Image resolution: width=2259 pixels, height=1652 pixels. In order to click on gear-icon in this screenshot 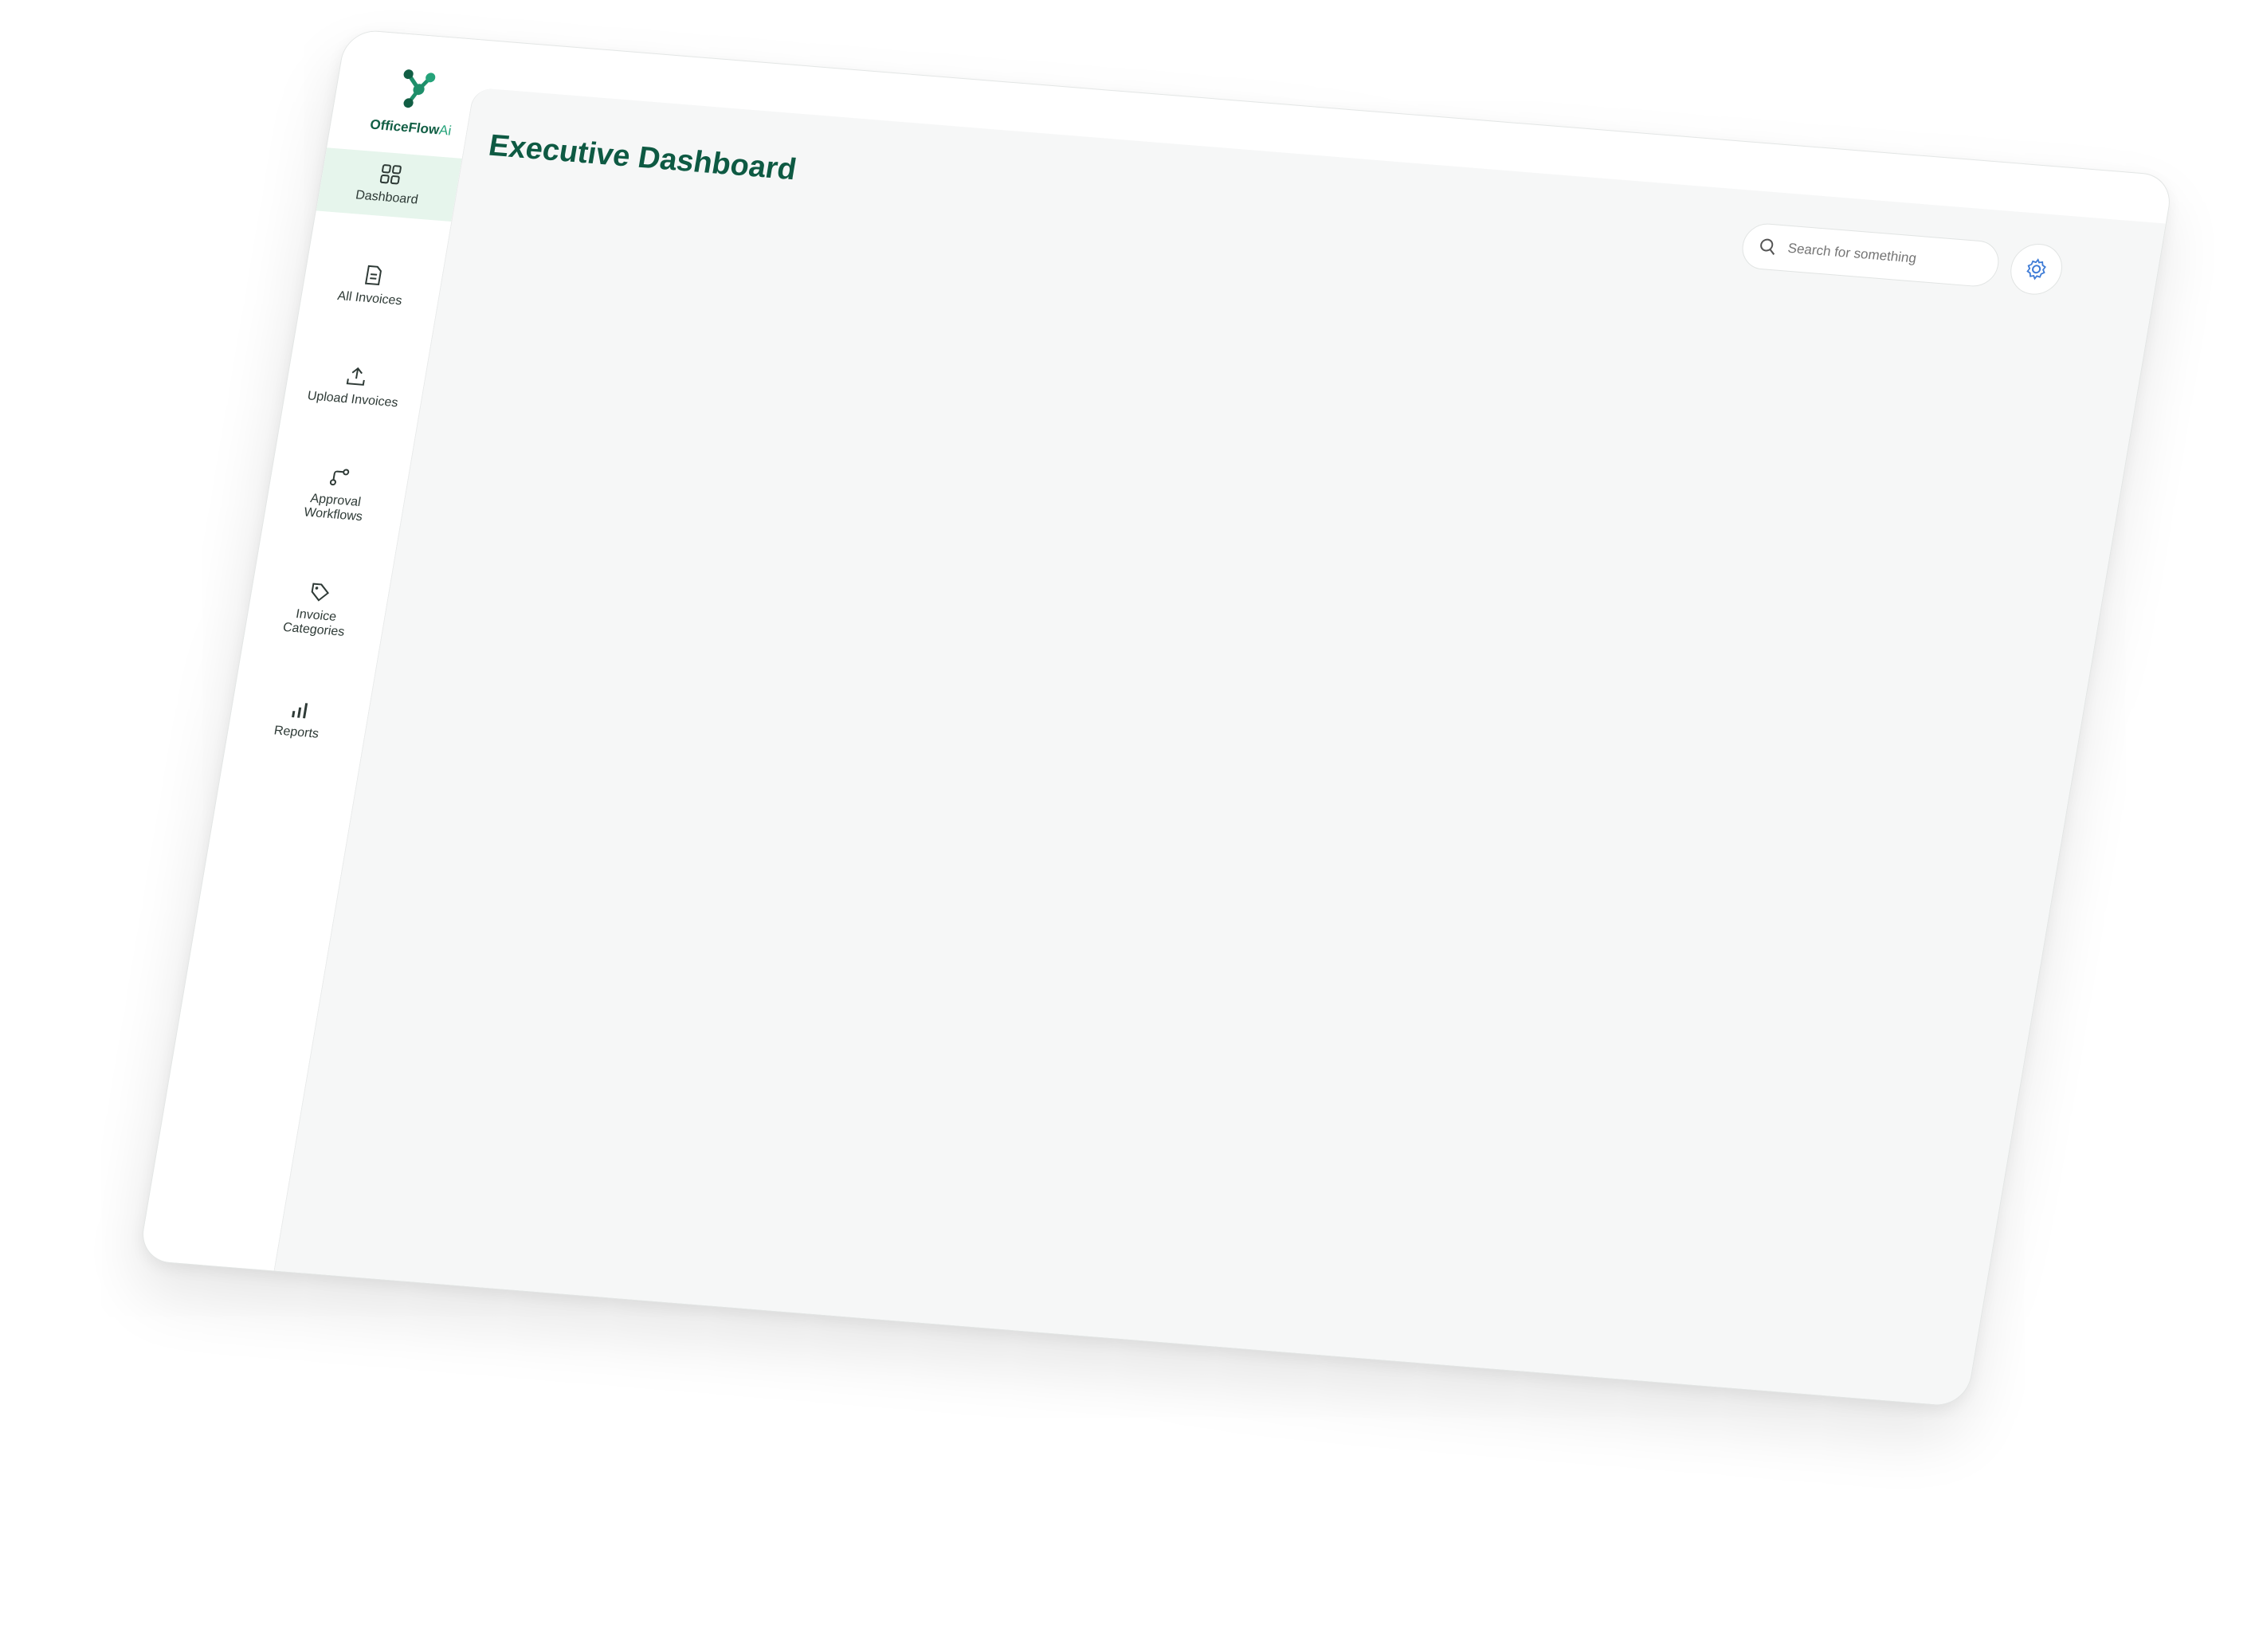, I will do `click(2036, 269)`.